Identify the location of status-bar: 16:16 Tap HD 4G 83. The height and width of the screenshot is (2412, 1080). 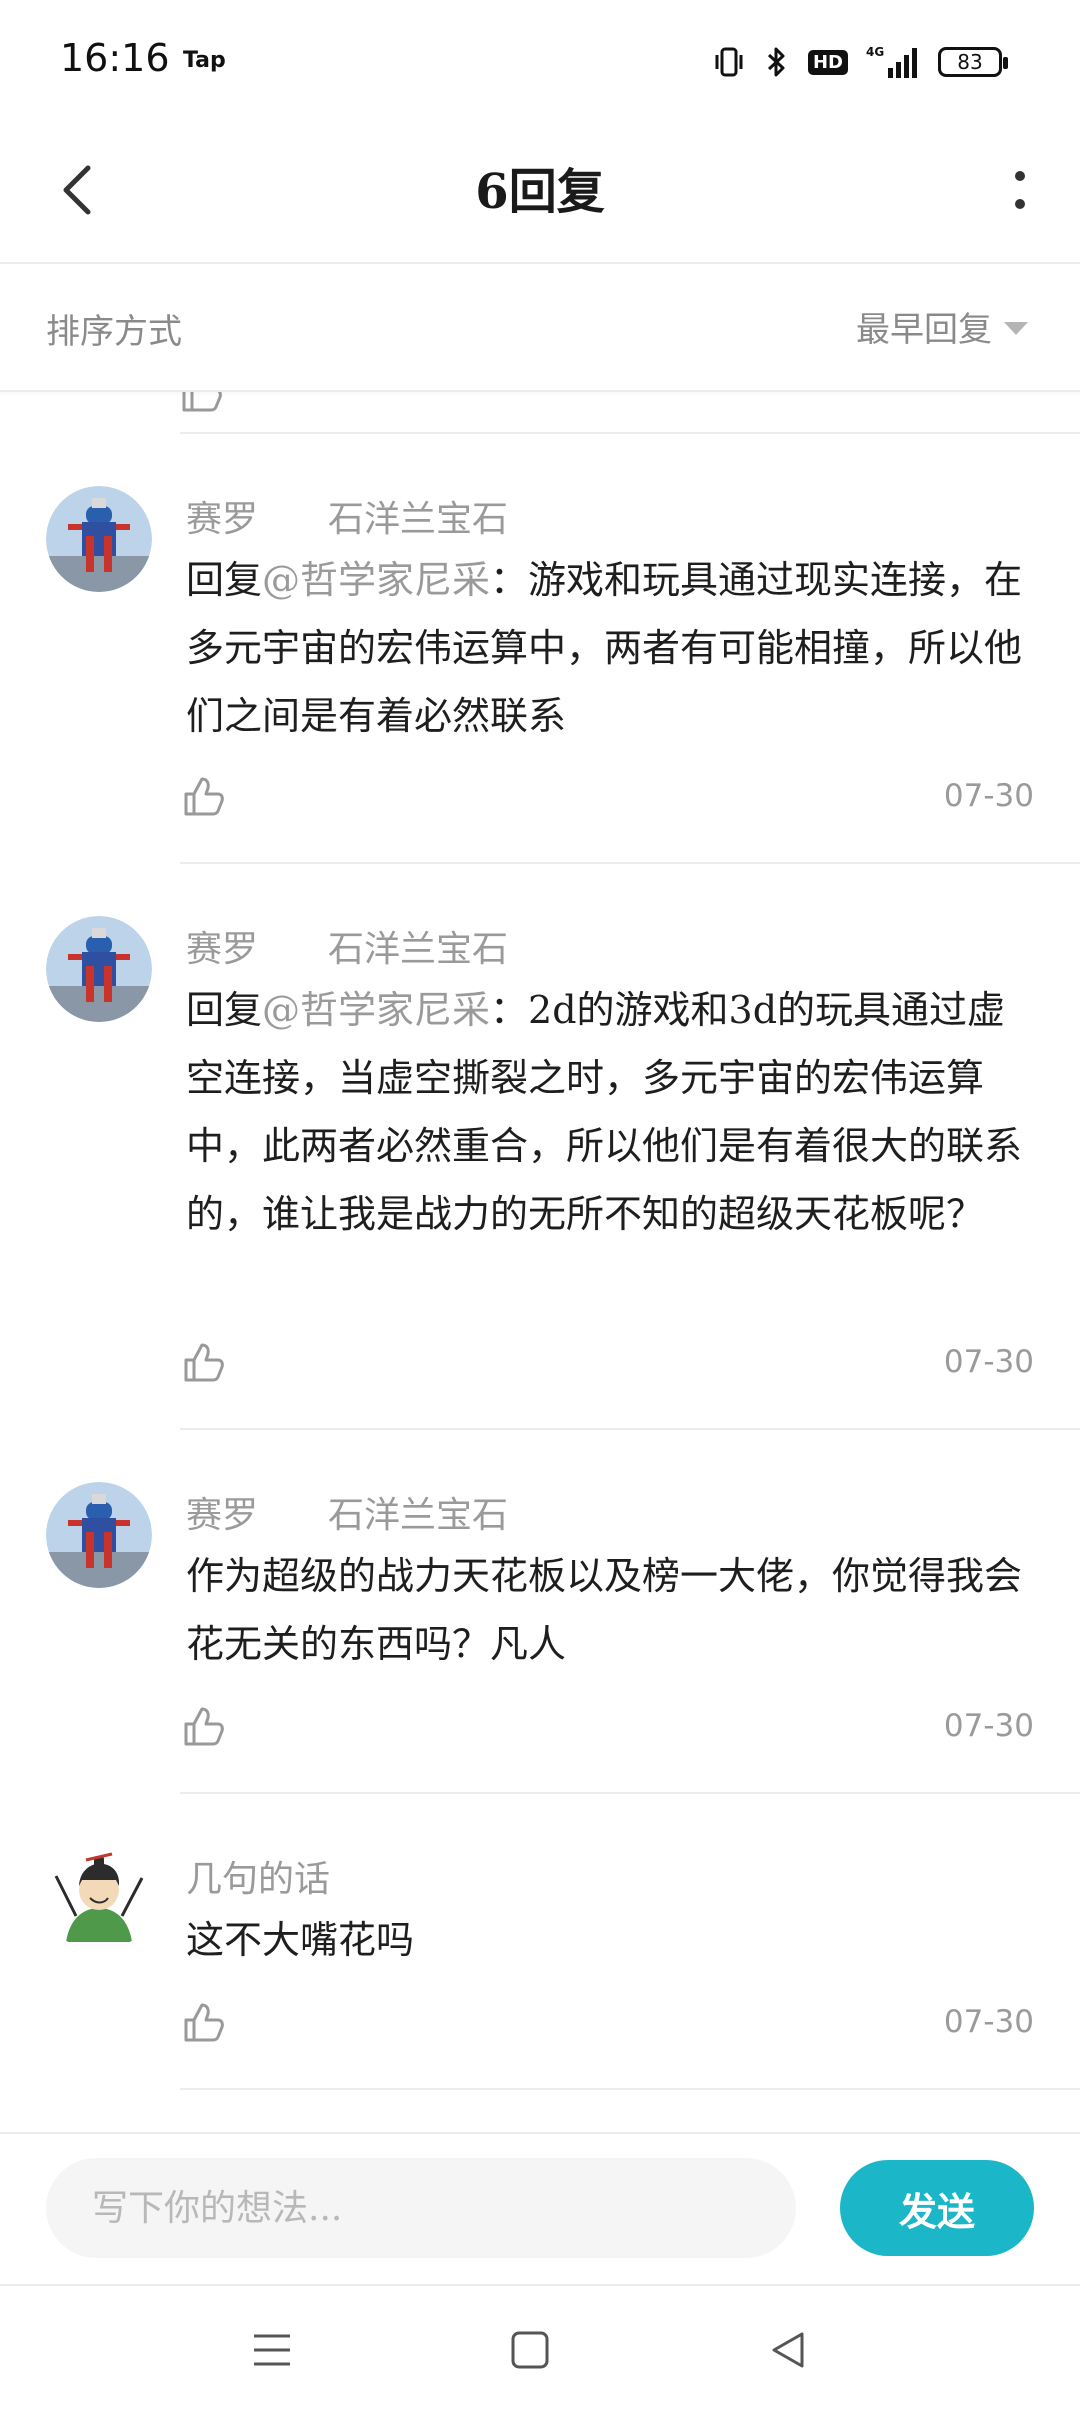
(540, 60).